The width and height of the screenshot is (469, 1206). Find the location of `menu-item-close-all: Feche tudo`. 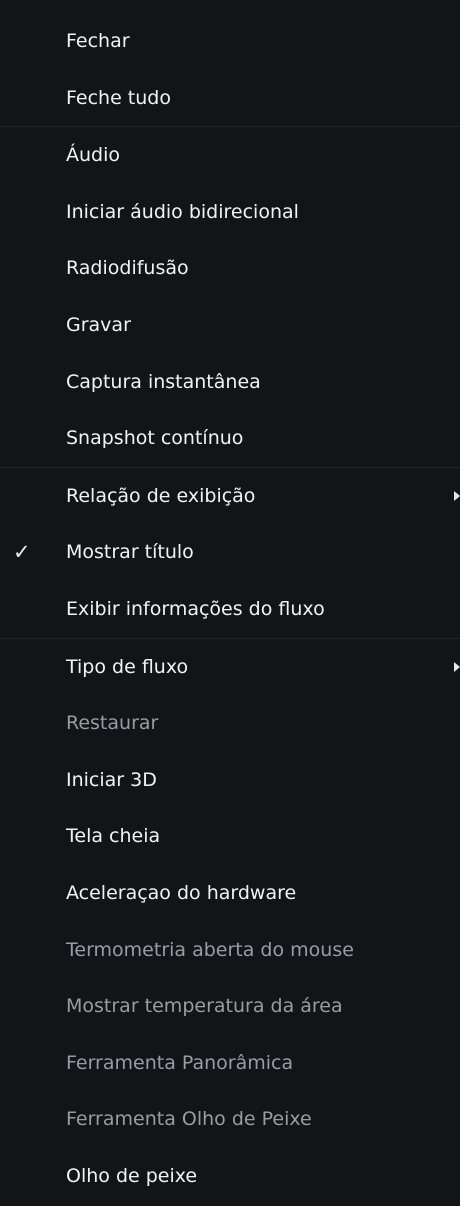

menu-item-close-all: Feche tudo is located at coordinates (230, 98).